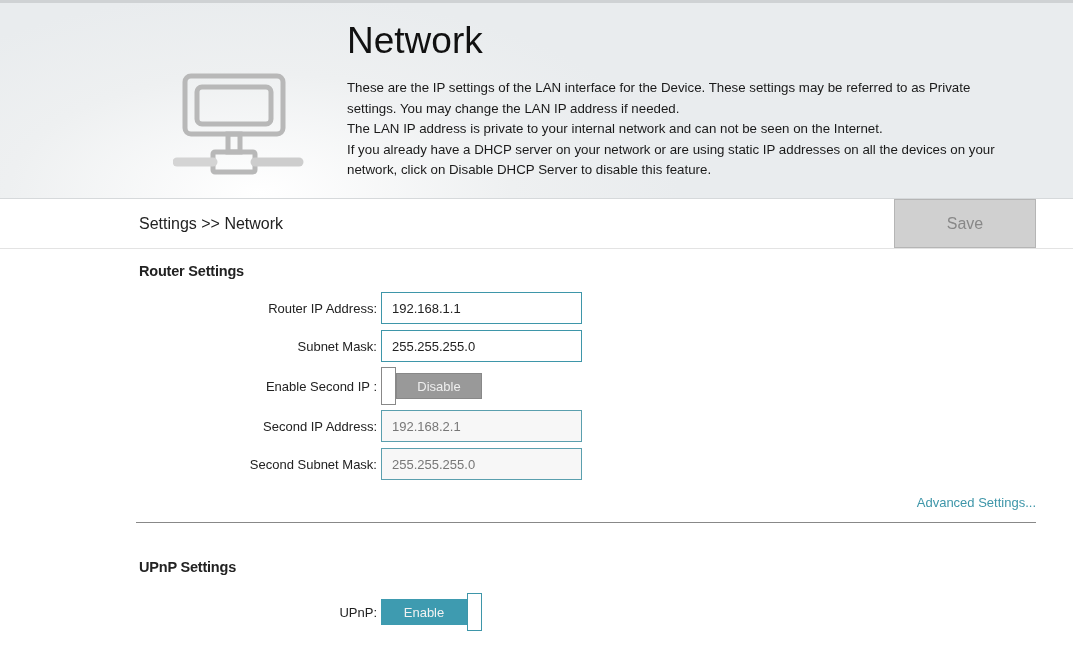 This screenshot has height=650, width=1073. What do you see at coordinates (211, 223) in the screenshot?
I see `breadcrumb: Settings >> Network` at bounding box center [211, 223].